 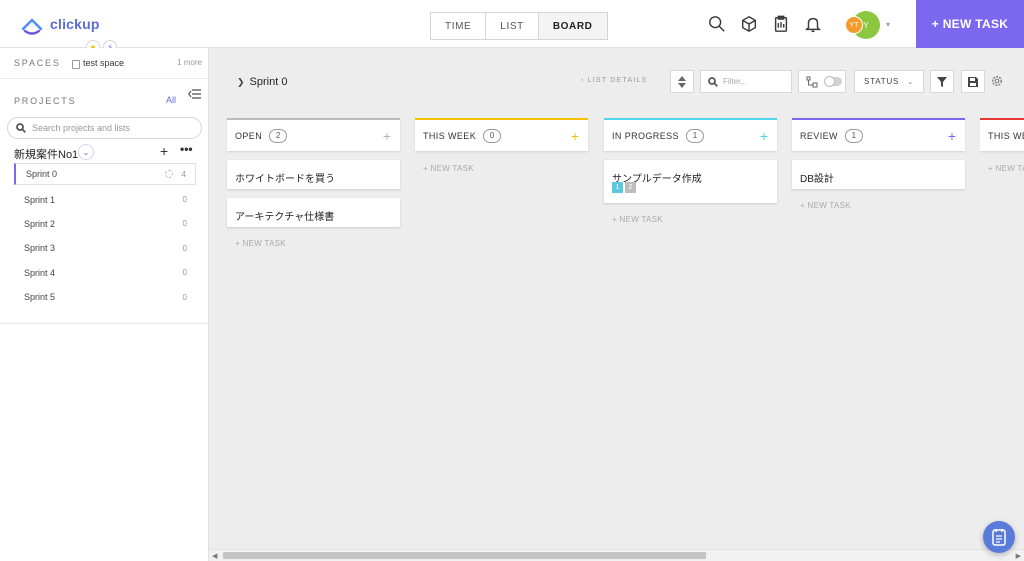 What do you see at coordinates (75, 24) in the screenshot?
I see `app-name: clickup` at bounding box center [75, 24].